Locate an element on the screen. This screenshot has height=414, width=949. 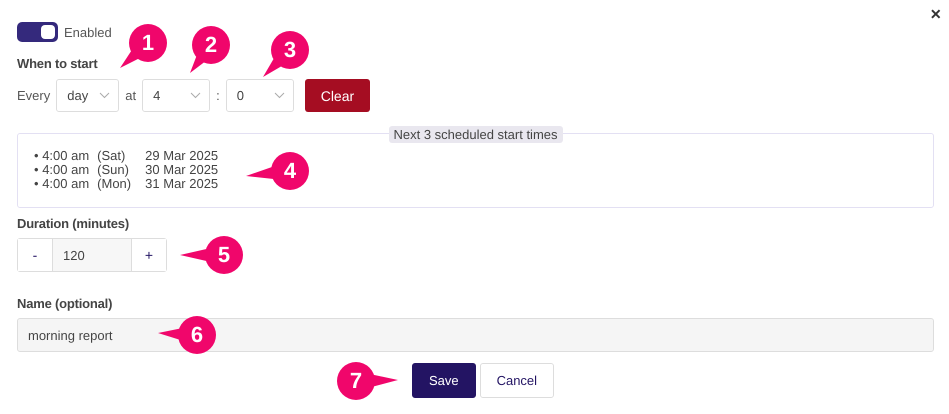
start-date: 31 Mar 2025 is located at coordinates (181, 184).